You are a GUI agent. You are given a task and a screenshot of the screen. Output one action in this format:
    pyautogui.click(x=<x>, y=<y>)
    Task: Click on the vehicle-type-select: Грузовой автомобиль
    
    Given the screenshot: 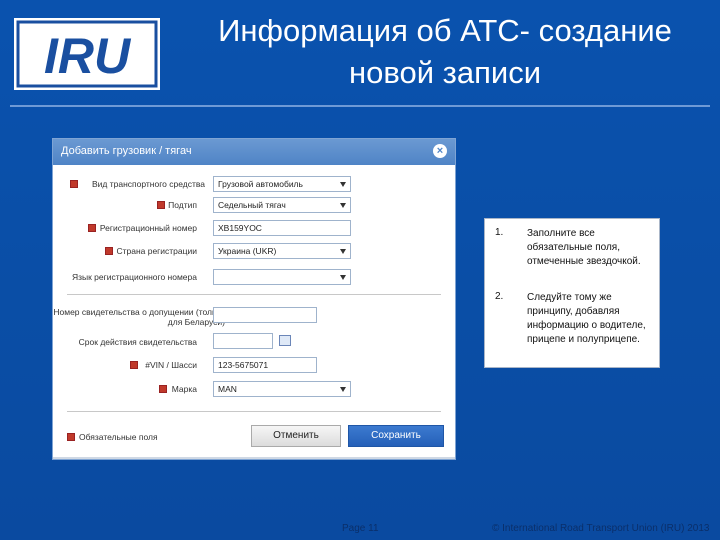 What is the action you would take?
    pyautogui.click(x=282, y=184)
    